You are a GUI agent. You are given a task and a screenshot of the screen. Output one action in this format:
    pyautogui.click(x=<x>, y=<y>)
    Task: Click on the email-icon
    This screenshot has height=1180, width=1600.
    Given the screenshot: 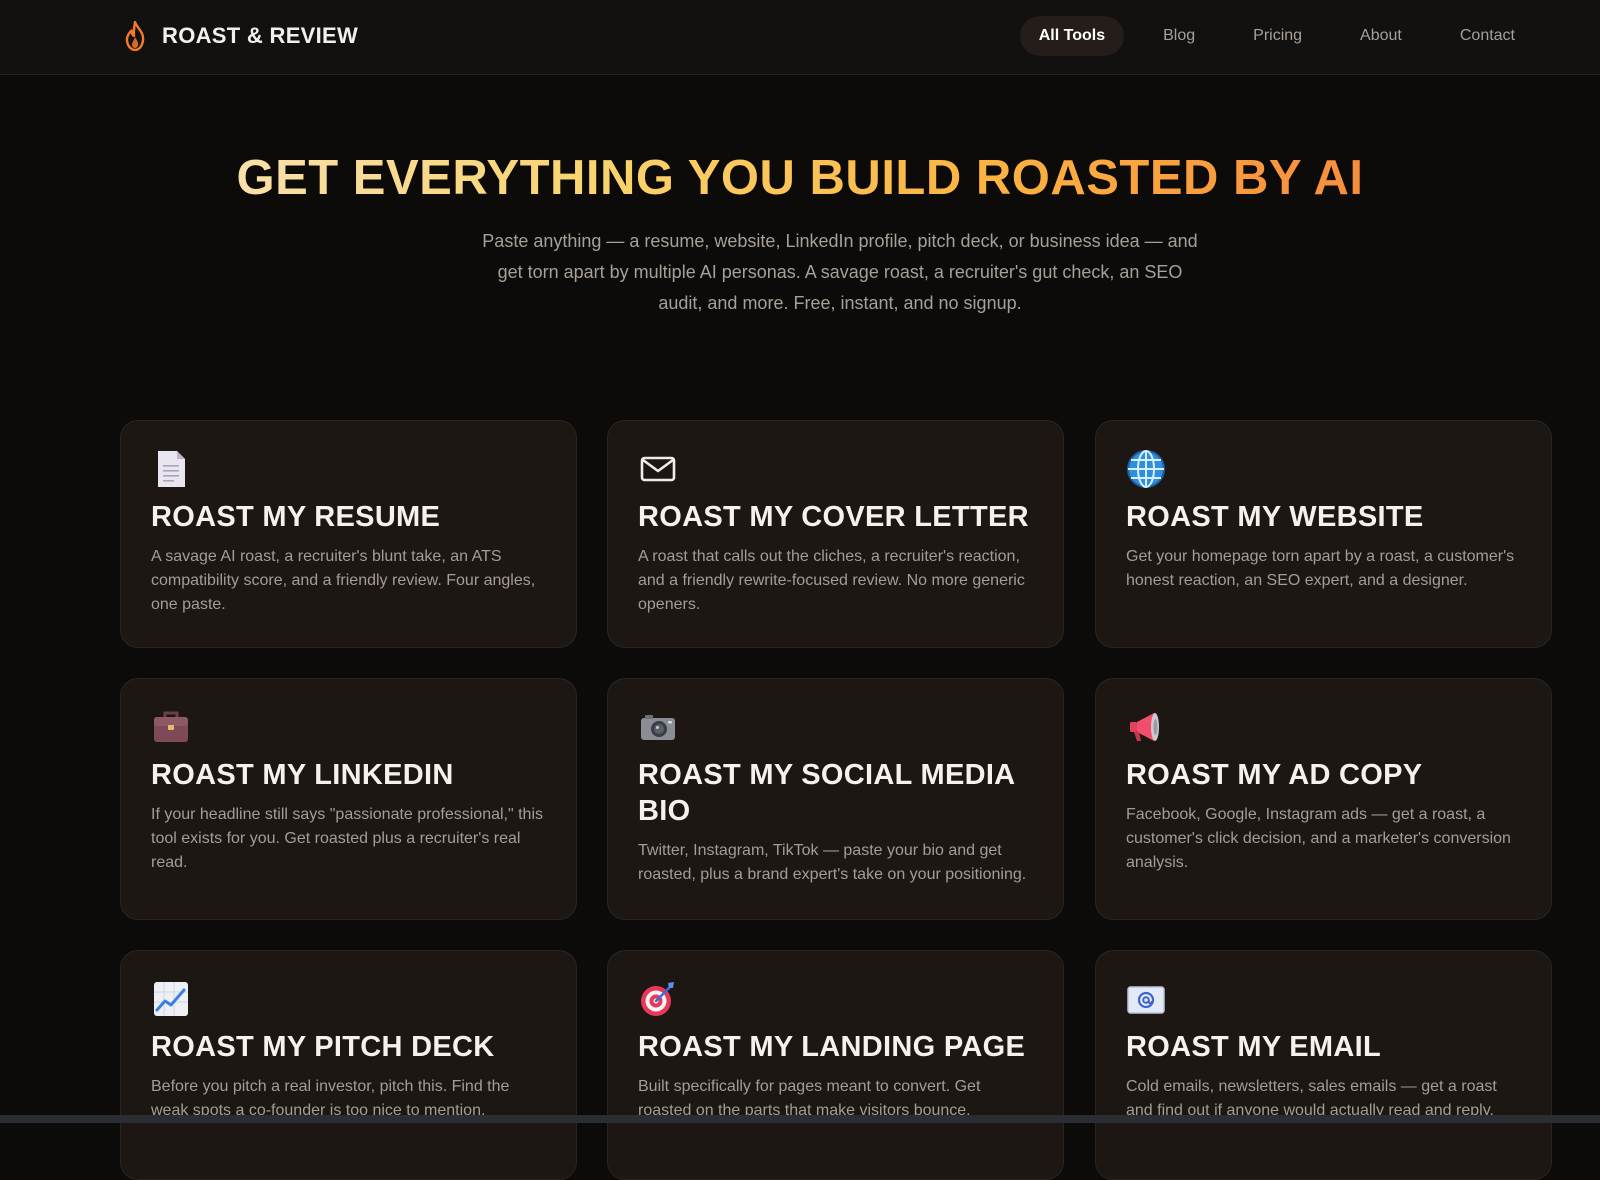 What is the action you would take?
    pyautogui.click(x=1146, y=1000)
    